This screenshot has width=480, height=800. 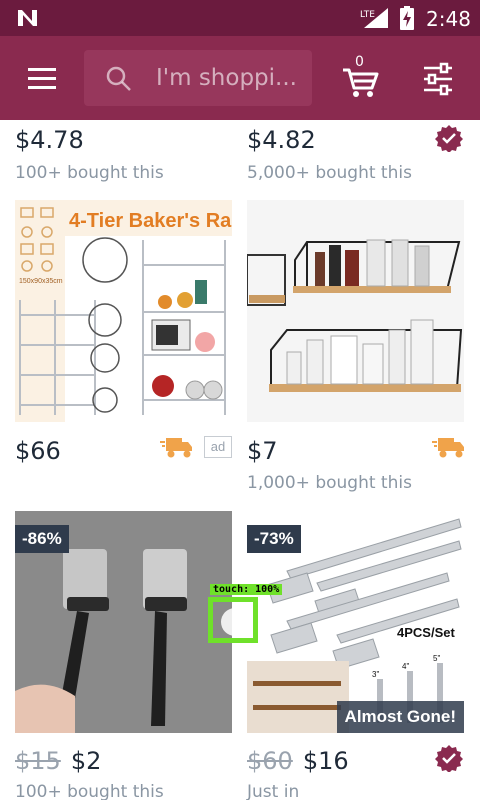 I want to click on wall-shelves-illustration, so click(x=355, y=311).